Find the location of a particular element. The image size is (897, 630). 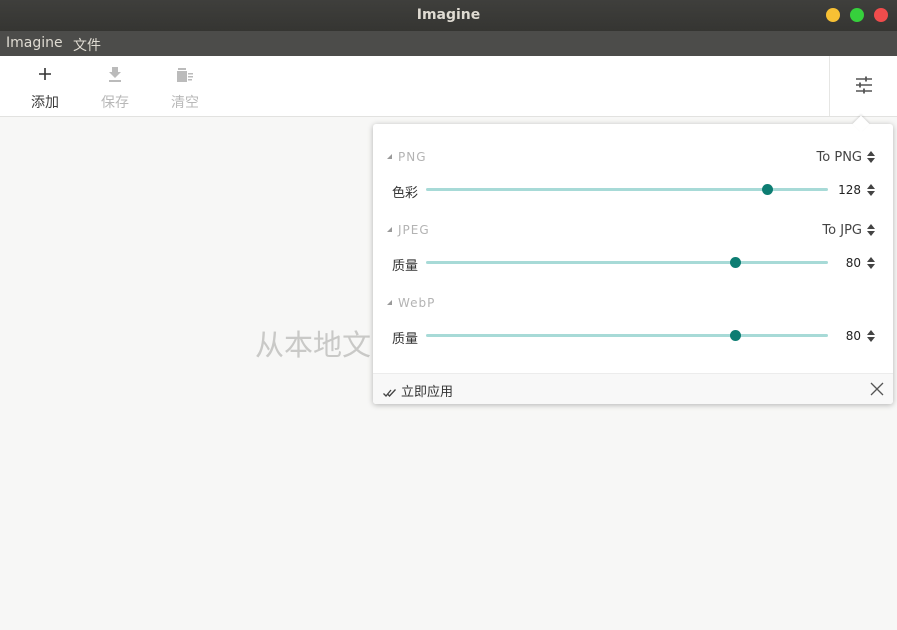

jpeg-quality-label: 质量 is located at coordinates (405, 266).